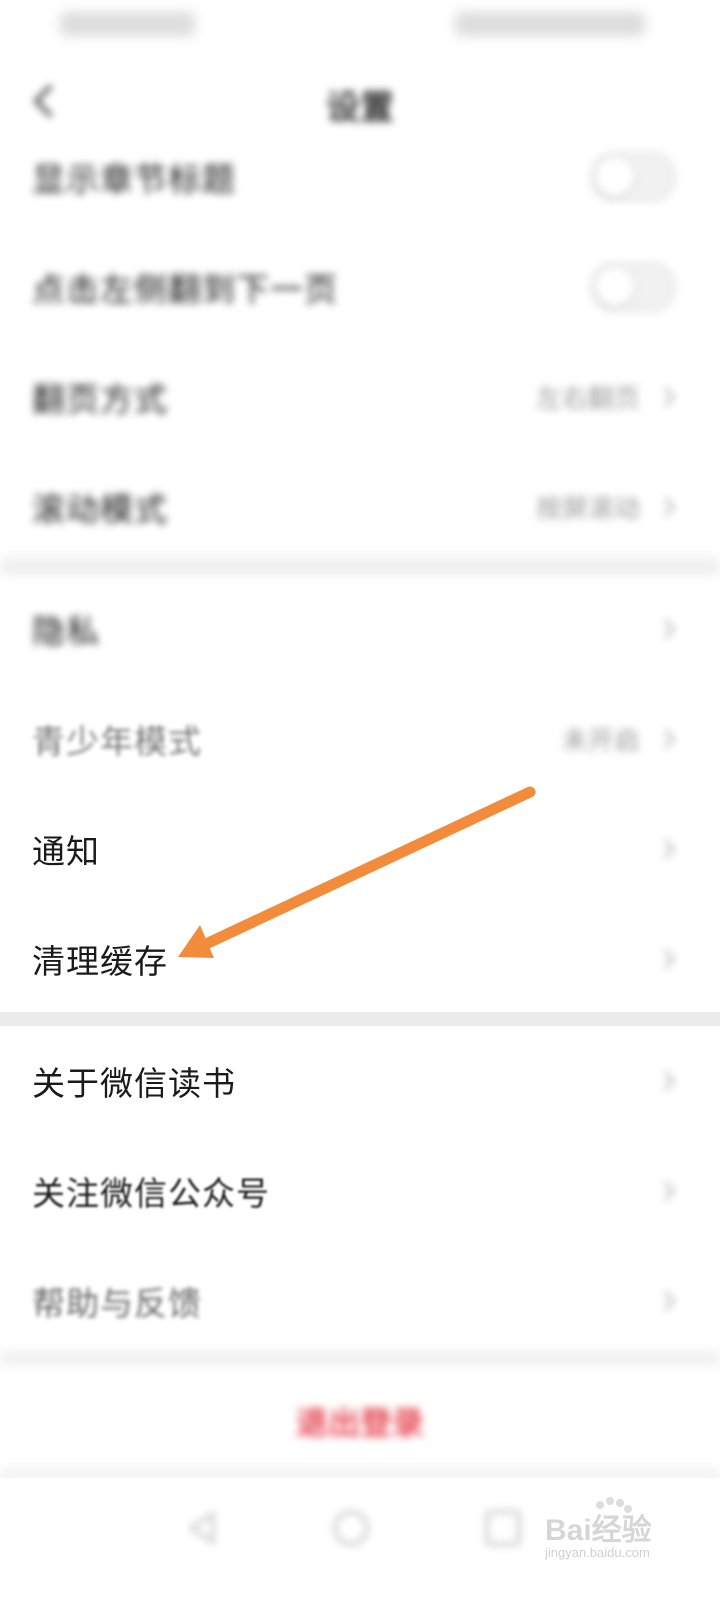 The height and width of the screenshot is (1600, 720). Describe the element at coordinates (360, 507) in the screenshot. I see `setting-row-scroll-mode: 滚动模式 按屏滚动` at that location.